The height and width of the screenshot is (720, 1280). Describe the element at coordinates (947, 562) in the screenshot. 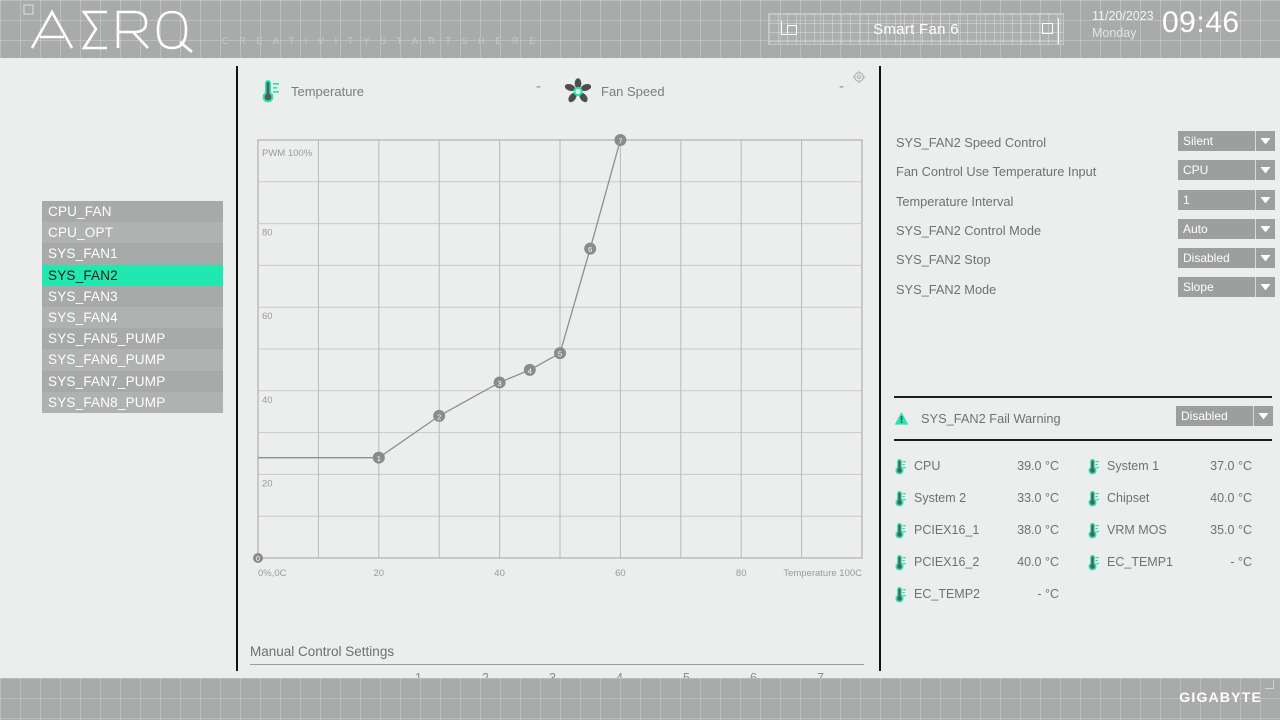

I see `temperature-name: PCIEX16_2` at that location.